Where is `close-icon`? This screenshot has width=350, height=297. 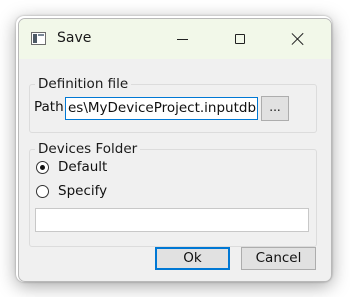 close-icon is located at coordinates (298, 39).